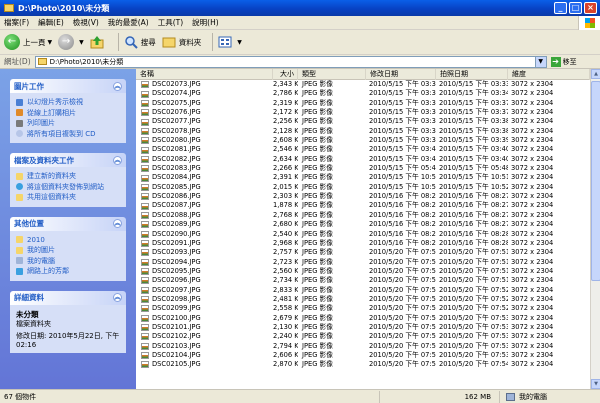  What do you see at coordinates (181, 42) in the screenshot?
I see `folders-button: 資料夾` at bounding box center [181, 42].